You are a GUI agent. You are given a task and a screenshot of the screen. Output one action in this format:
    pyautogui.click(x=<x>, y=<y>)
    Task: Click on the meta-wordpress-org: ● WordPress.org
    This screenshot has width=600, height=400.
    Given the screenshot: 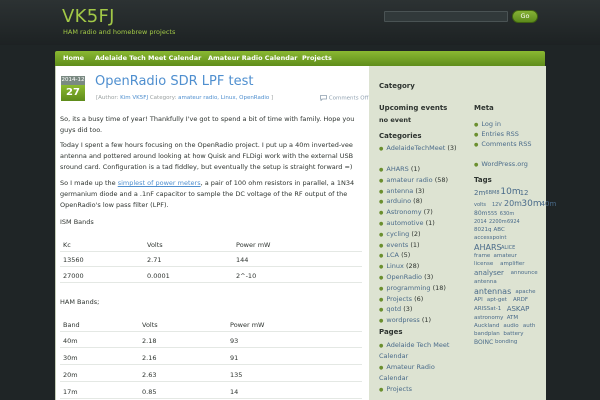 What is the action you would take?
    pyautogui.click(x=501, y=164)
    